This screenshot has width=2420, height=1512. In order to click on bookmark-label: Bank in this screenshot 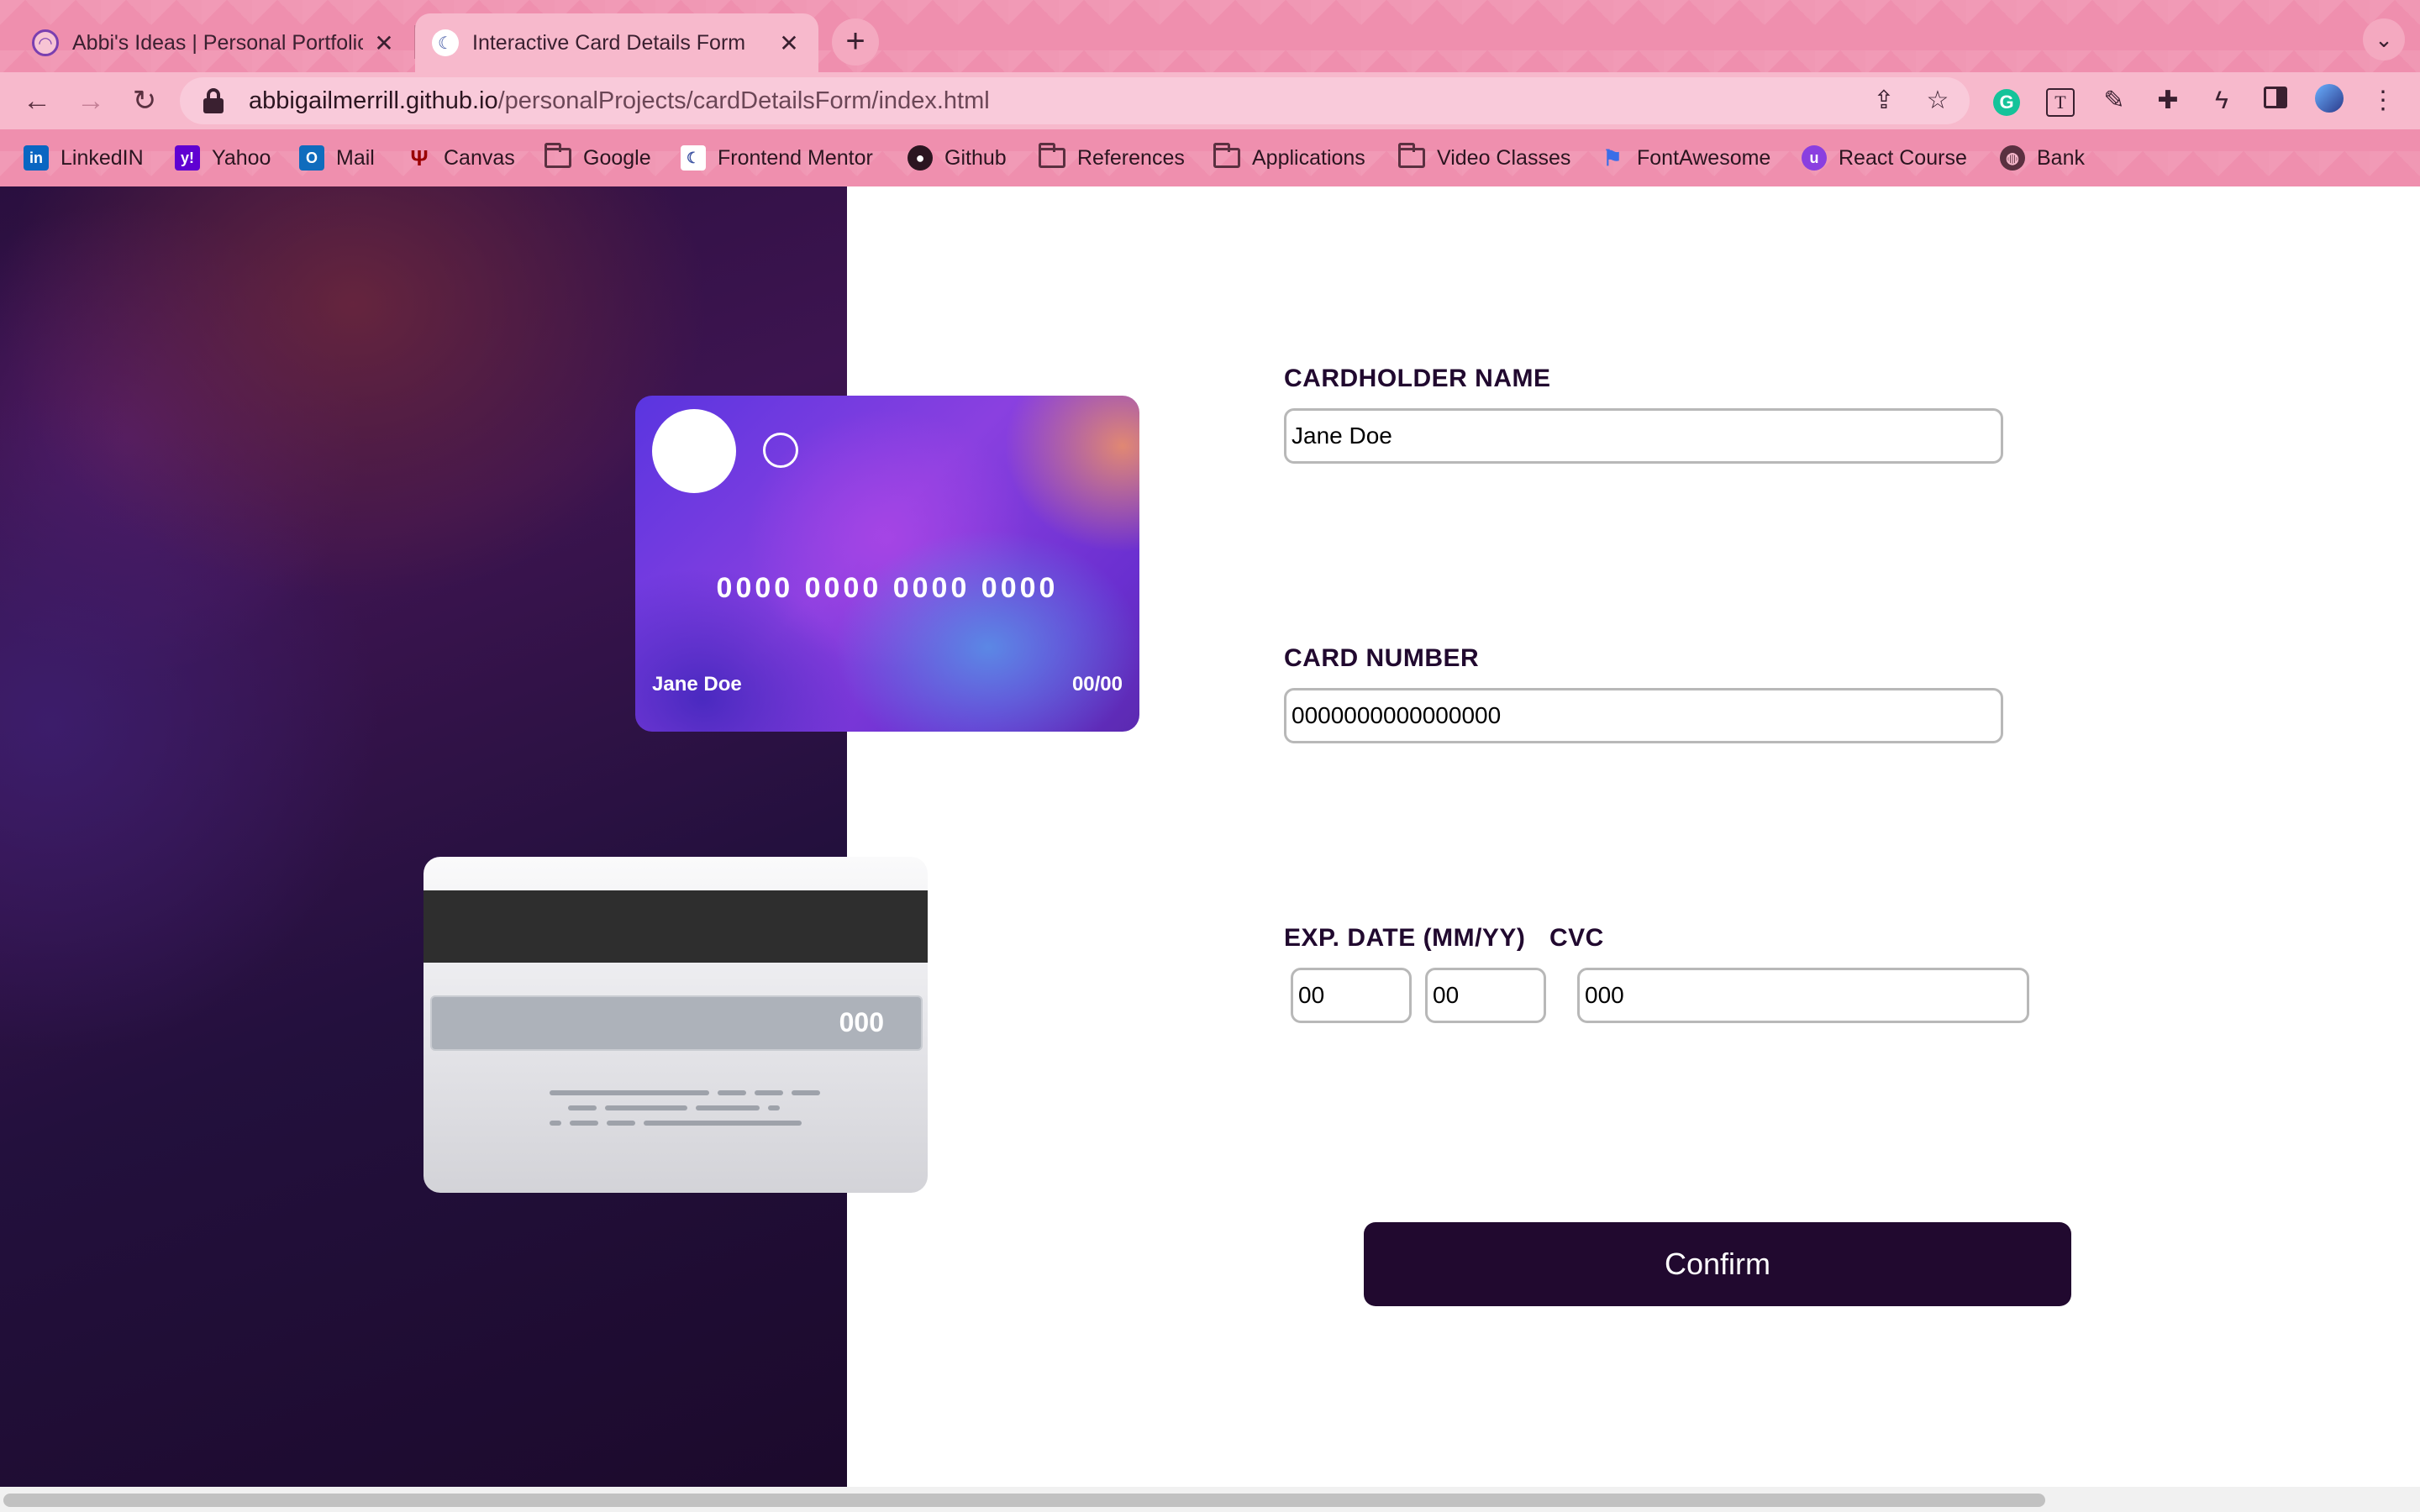, I will do `click(2061, 157)`.